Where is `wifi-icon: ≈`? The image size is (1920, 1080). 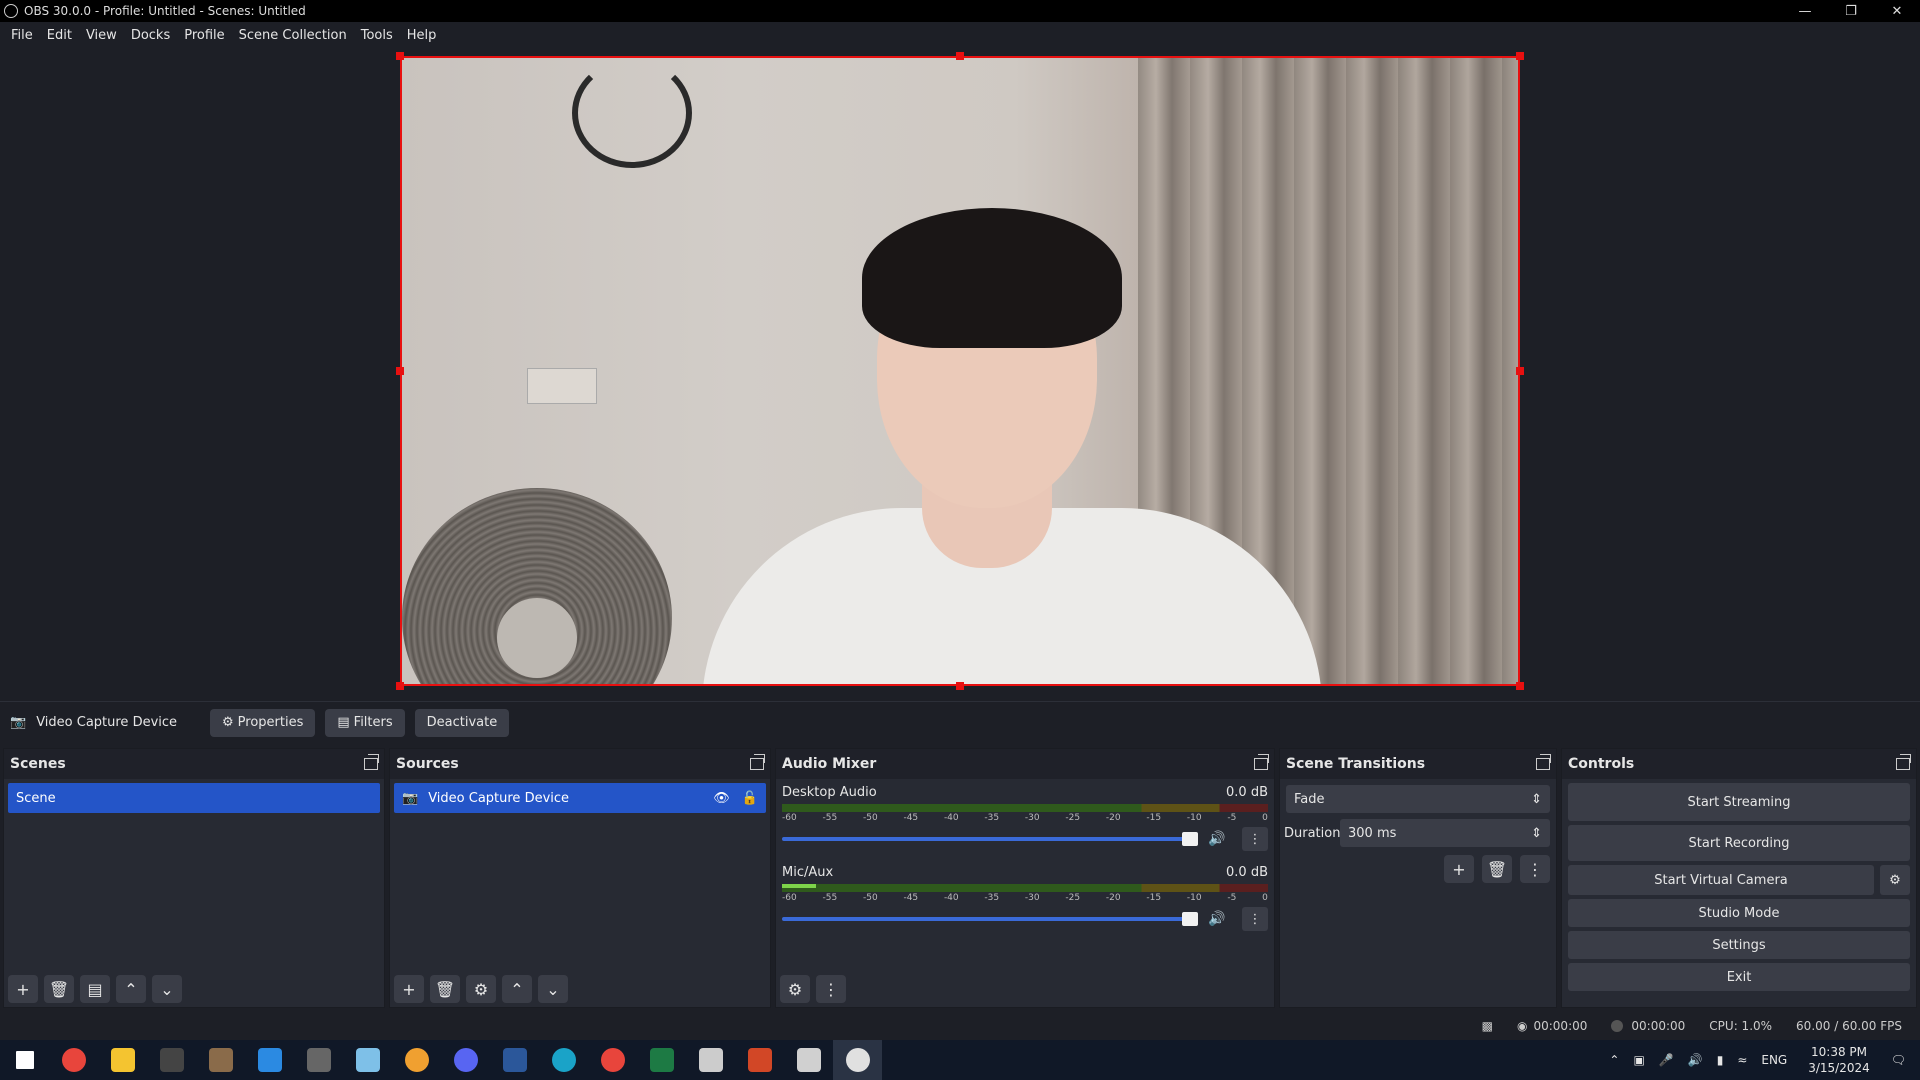 wifi-icon: ≈ is located at coordinates (1742, 1060).